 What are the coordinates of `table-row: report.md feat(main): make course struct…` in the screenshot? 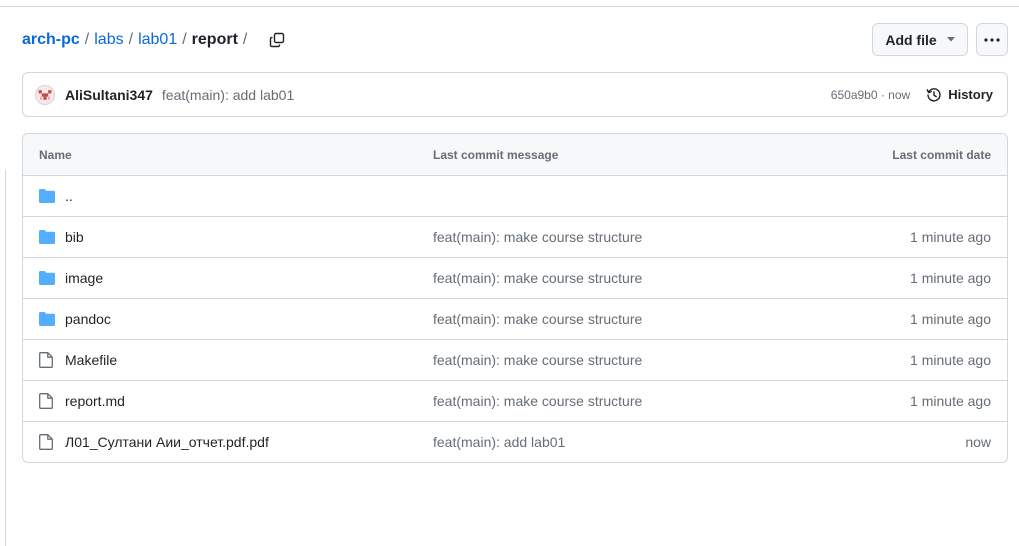 It's located at (515, 401).